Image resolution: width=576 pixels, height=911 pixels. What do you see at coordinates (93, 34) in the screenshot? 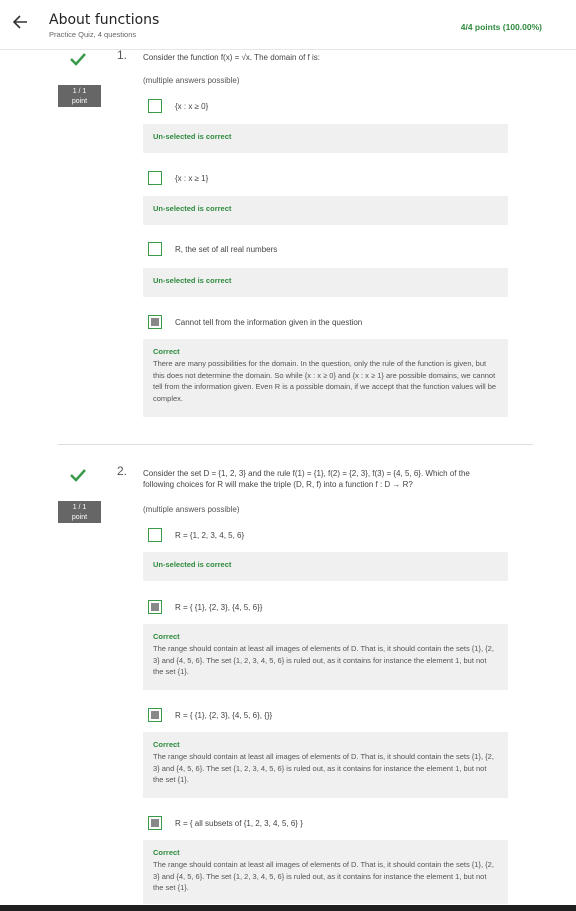
I see `page-subtitle: Practice Quiz, 4 questions` at bounding box center [93, 34].